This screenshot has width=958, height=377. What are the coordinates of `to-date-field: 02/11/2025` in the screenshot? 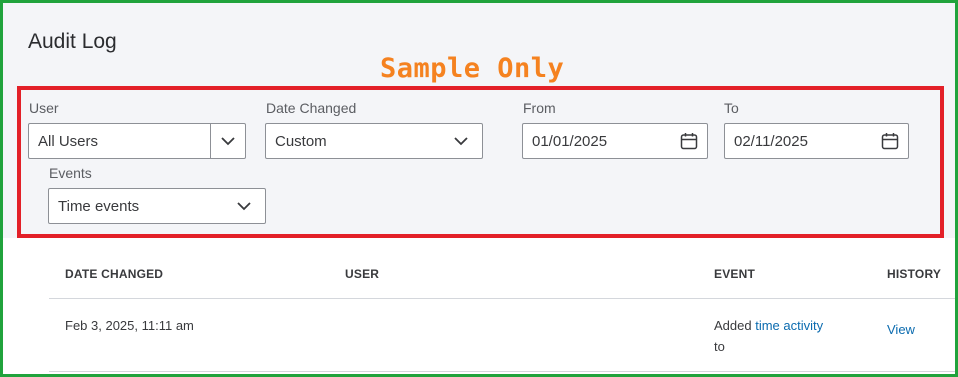 It's located at (816, 141).